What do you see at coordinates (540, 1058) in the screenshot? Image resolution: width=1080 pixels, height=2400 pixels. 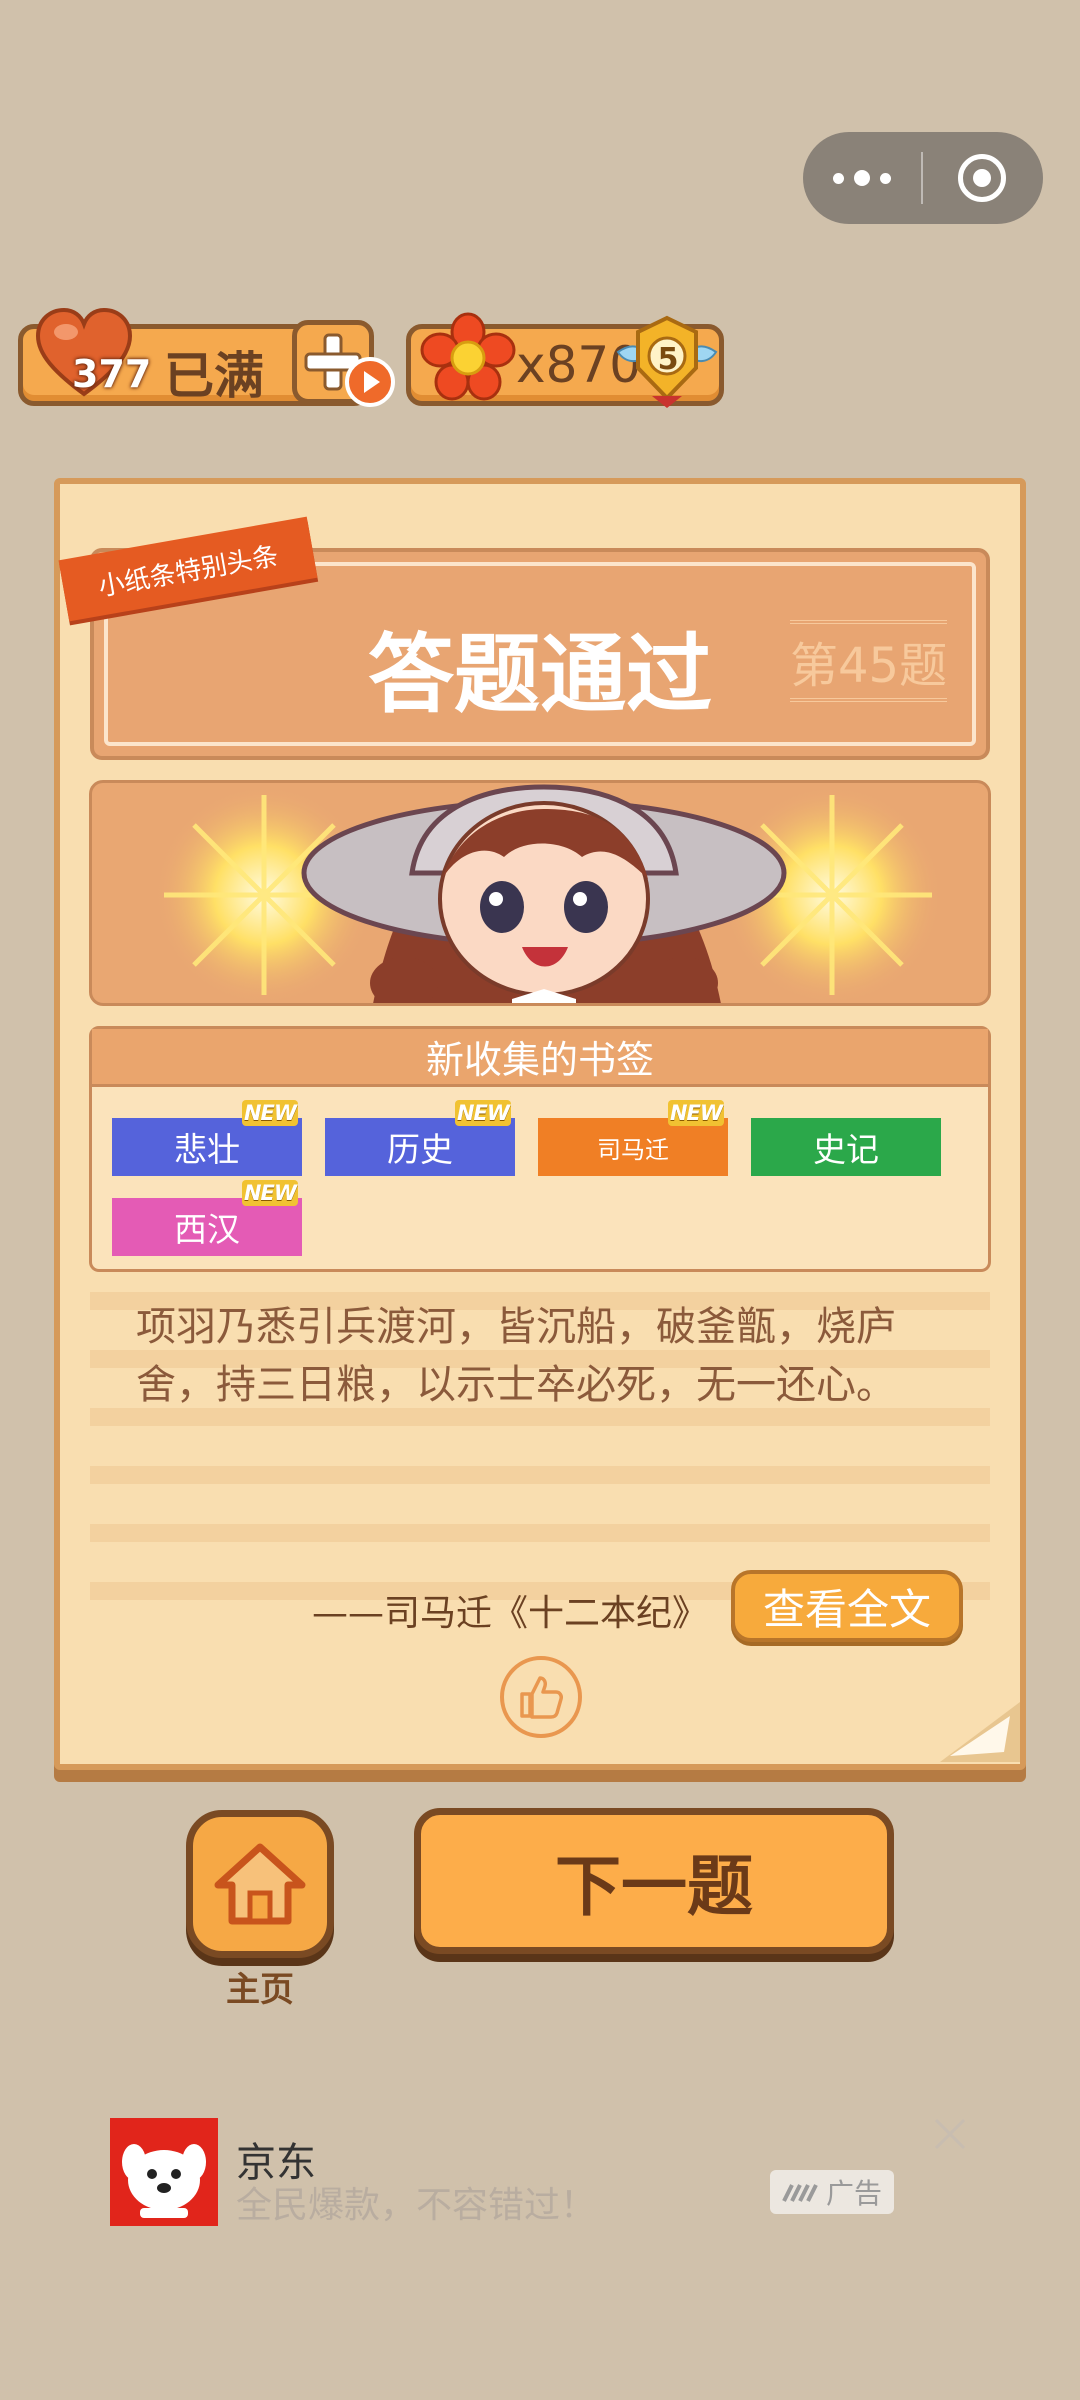 I see `bookmarks-header: 新收集的书签` at bounding box center [540, 1058].